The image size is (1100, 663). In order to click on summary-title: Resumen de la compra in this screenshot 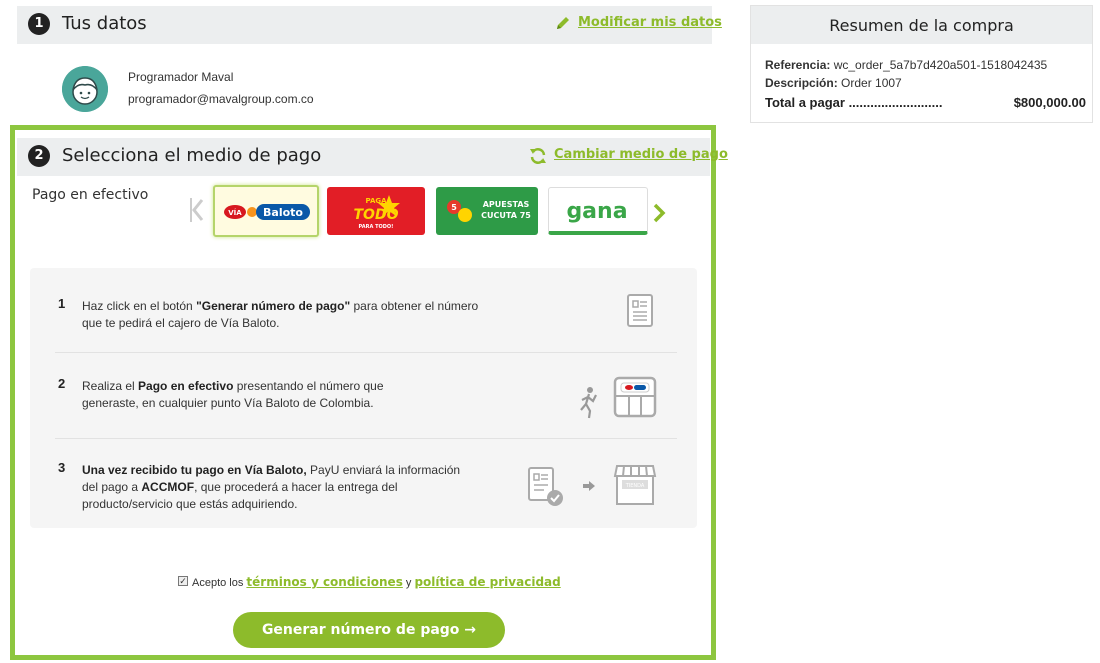, I will do `click(921, 25)`.